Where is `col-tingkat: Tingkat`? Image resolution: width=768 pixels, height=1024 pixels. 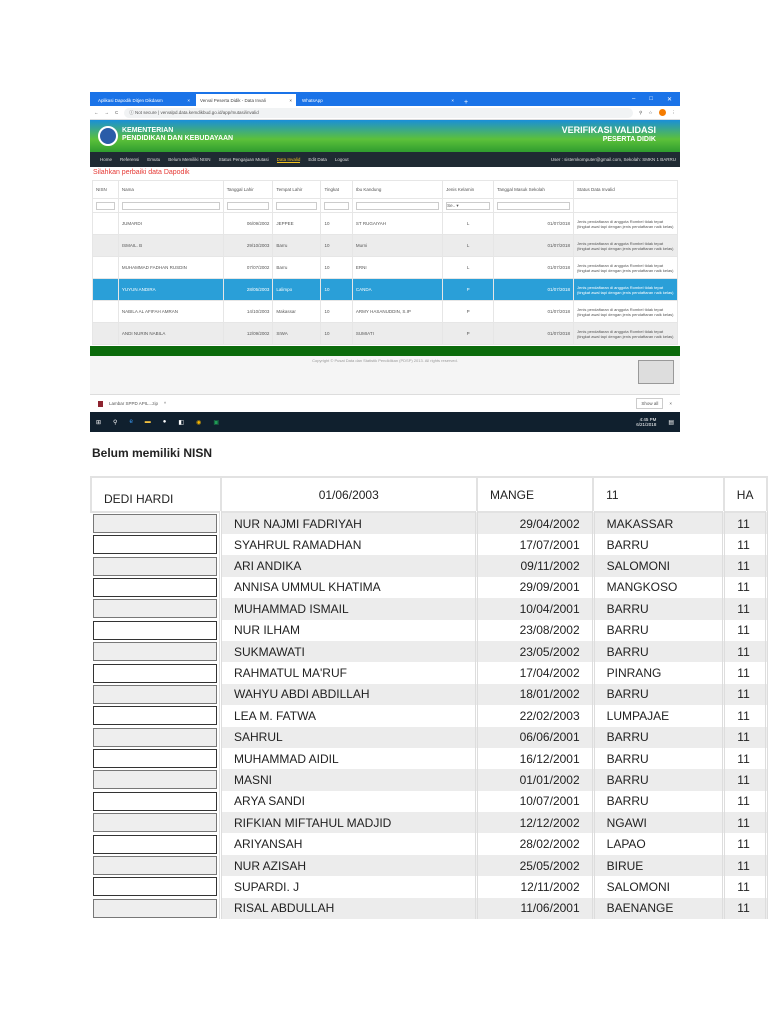
col-tingkat: Tingkat is located at coordinates (336, 189).